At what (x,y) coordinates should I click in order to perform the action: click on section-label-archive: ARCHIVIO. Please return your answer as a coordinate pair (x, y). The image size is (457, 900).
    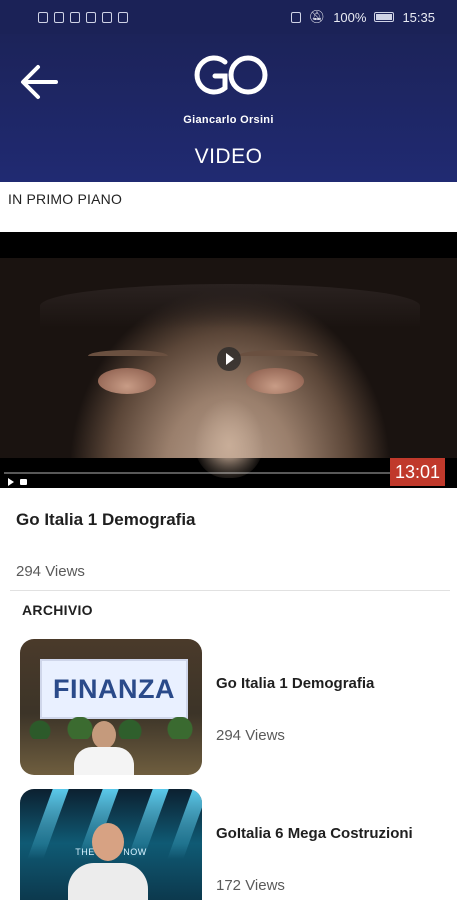
    Looking at the image, I should click on (57, 610).